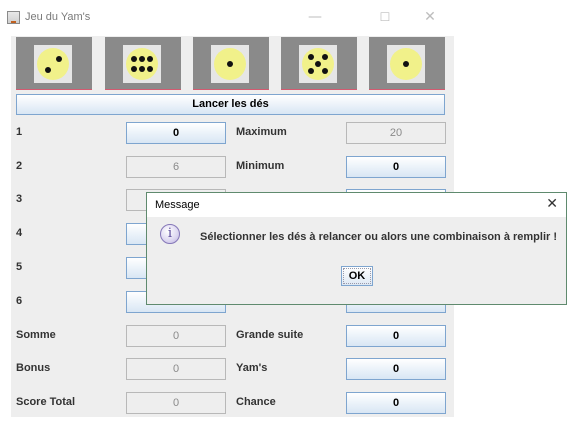  Describe the element at coordinates (19, 301) in the screenshot. I see `score-label: 6` at that location.